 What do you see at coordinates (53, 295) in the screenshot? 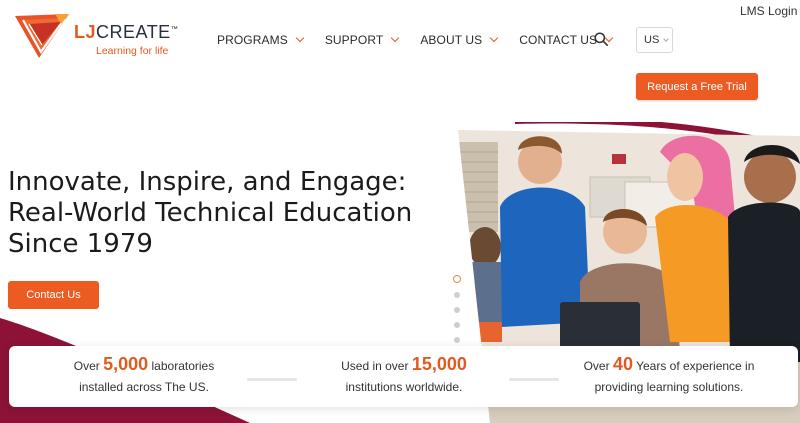
I see `contact-us-button: Contact Us` at bounding box center [53, 295].